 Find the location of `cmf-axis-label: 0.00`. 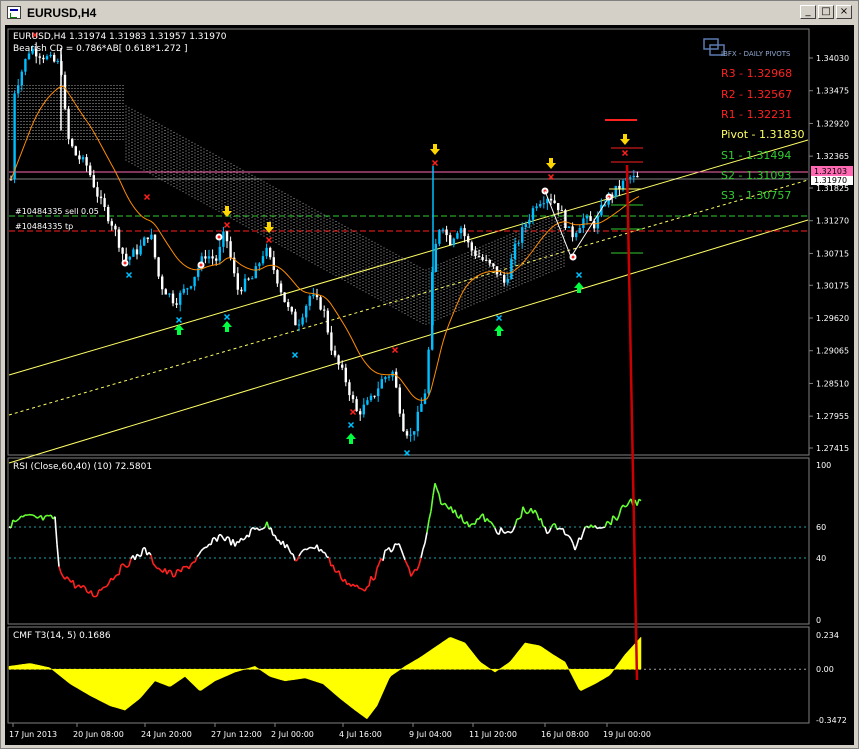

cmf-axis-label: 0.00 is located at coordinates (825, 669).